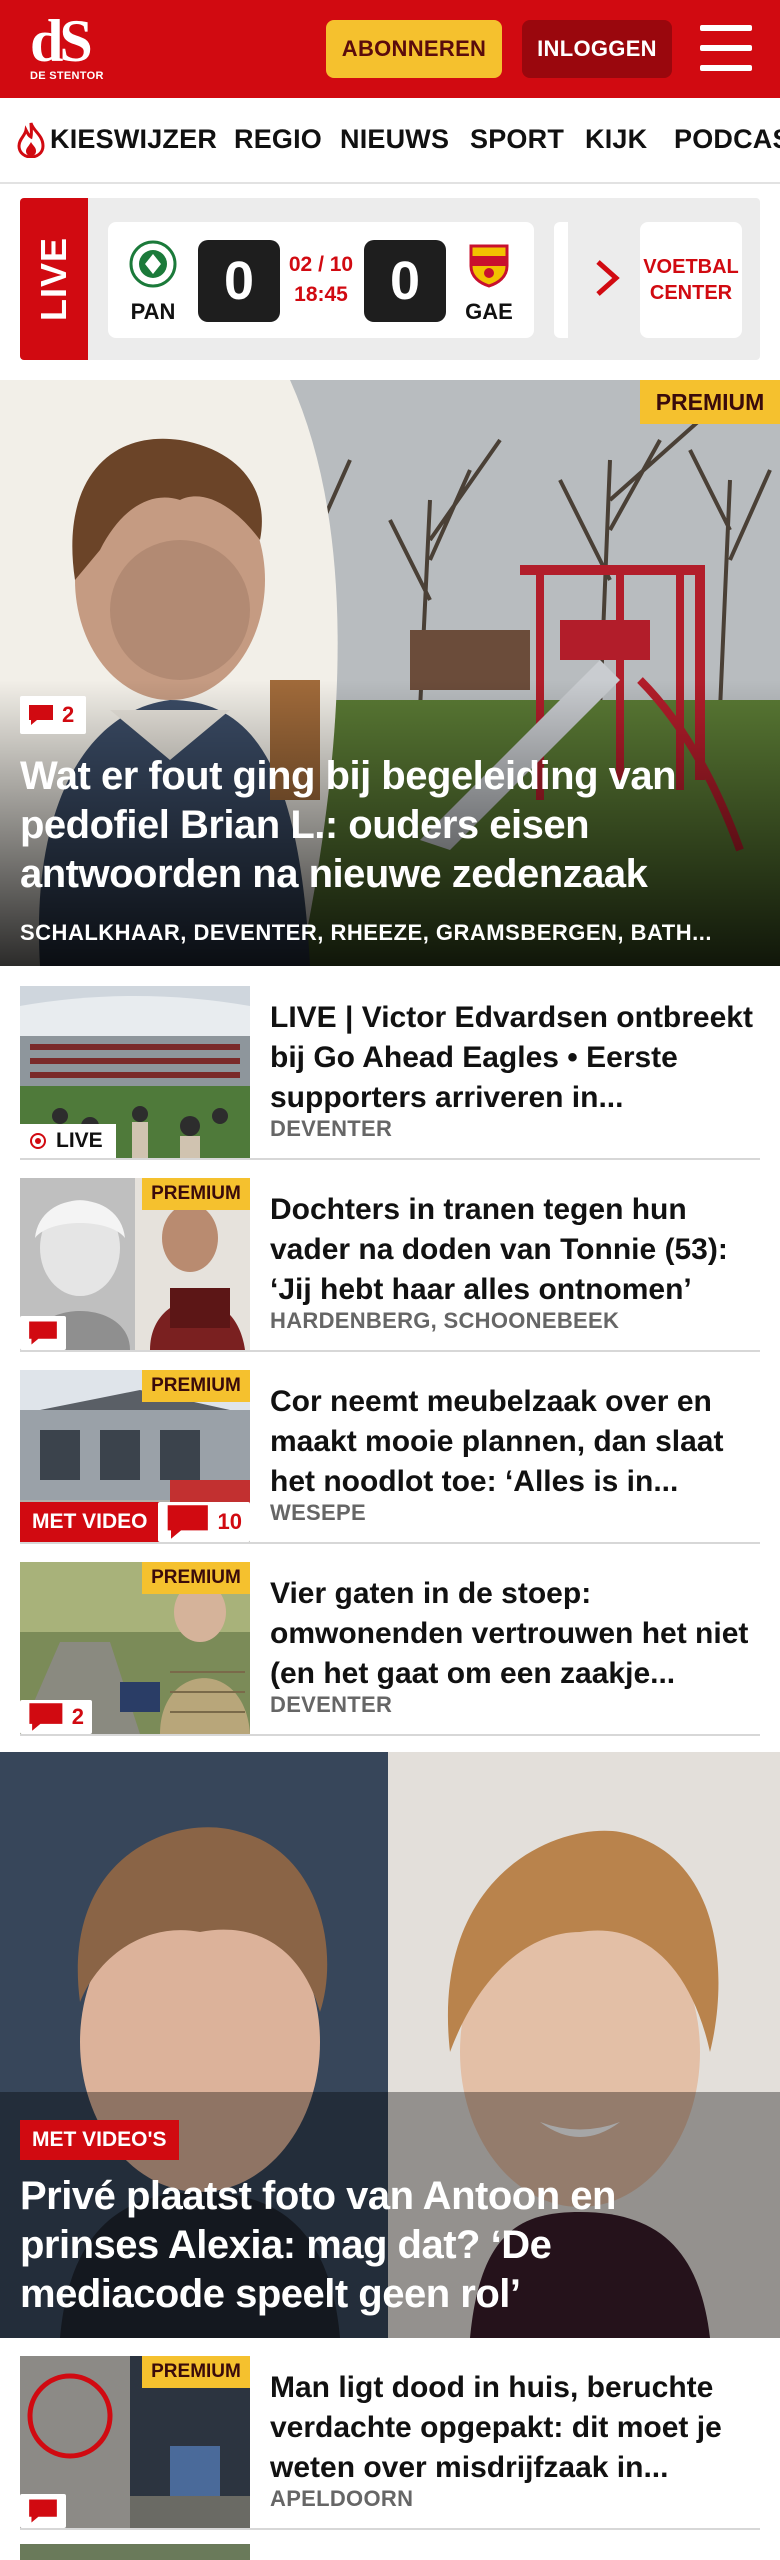  I want to click on away-code: GAE, so click(489, 311).